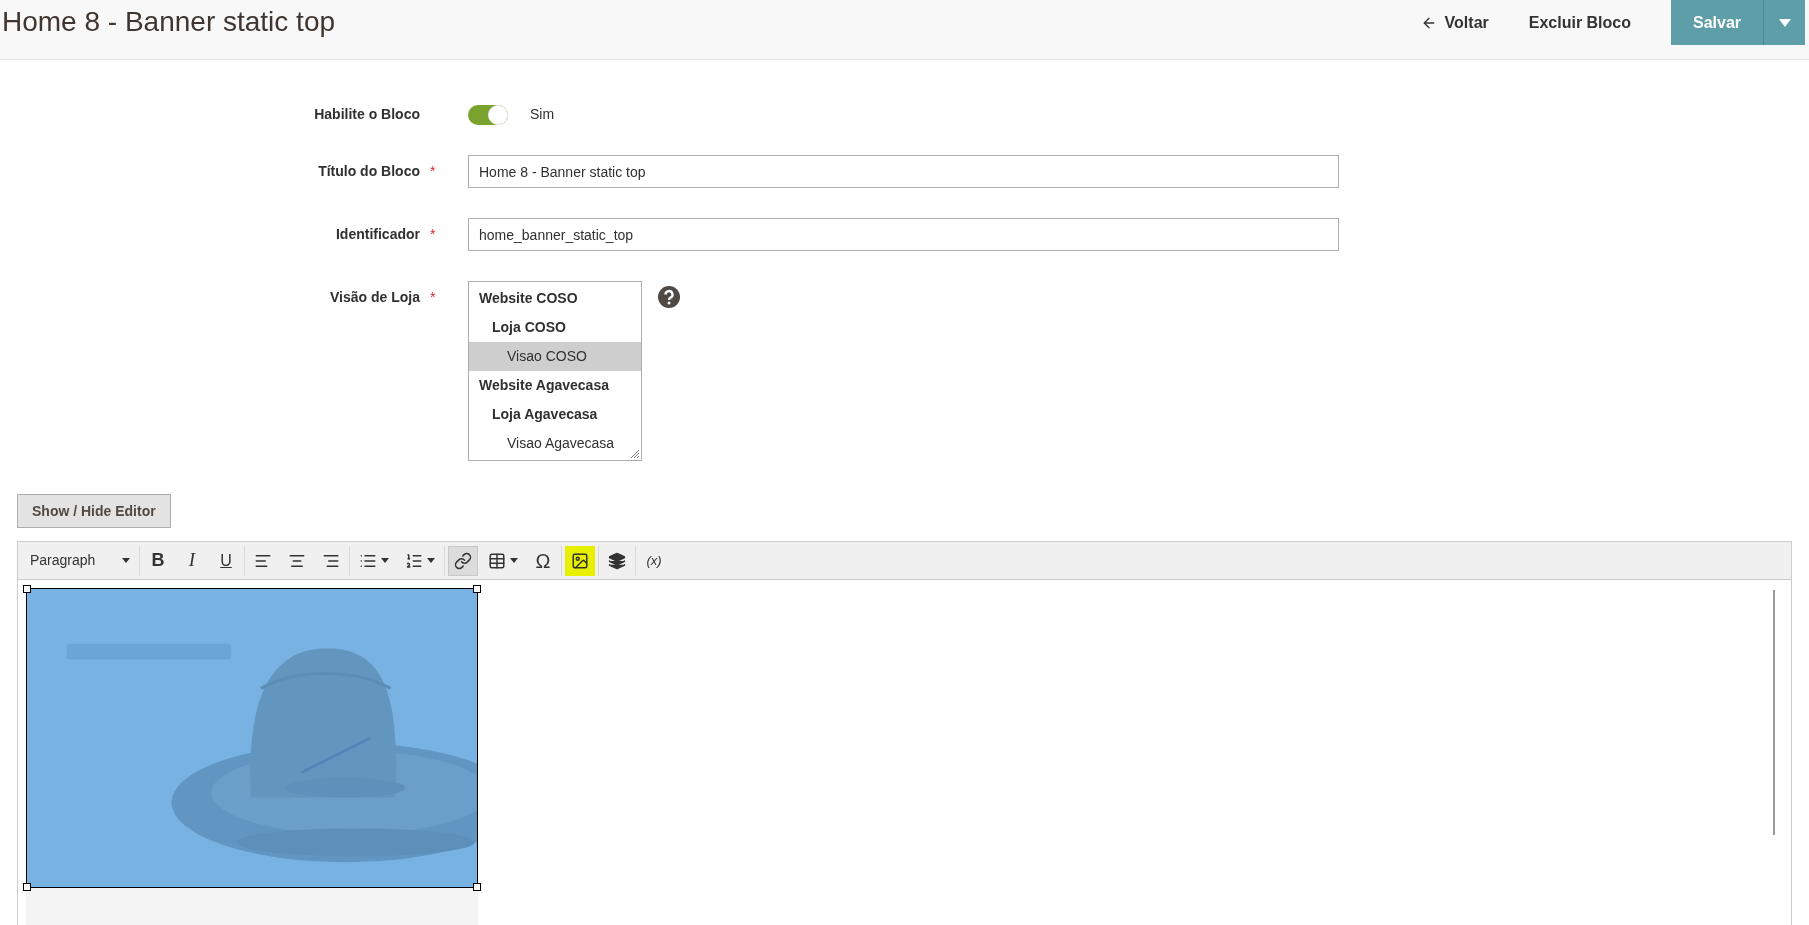  I want to click on store-view-option: Loja COSO, so click(555, 327).